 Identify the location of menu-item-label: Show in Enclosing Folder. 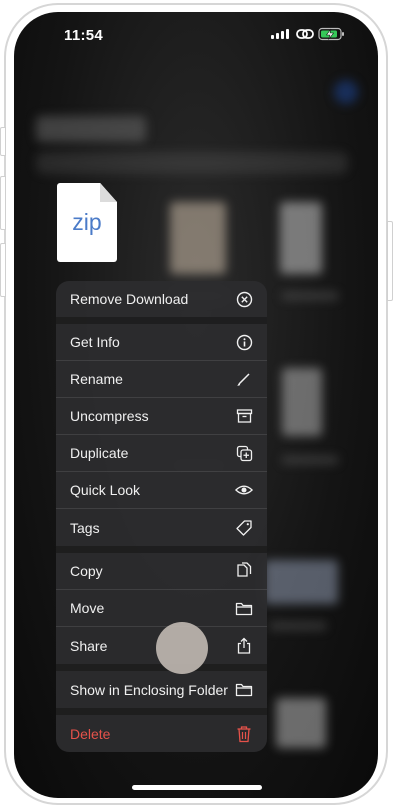
(149, 689).